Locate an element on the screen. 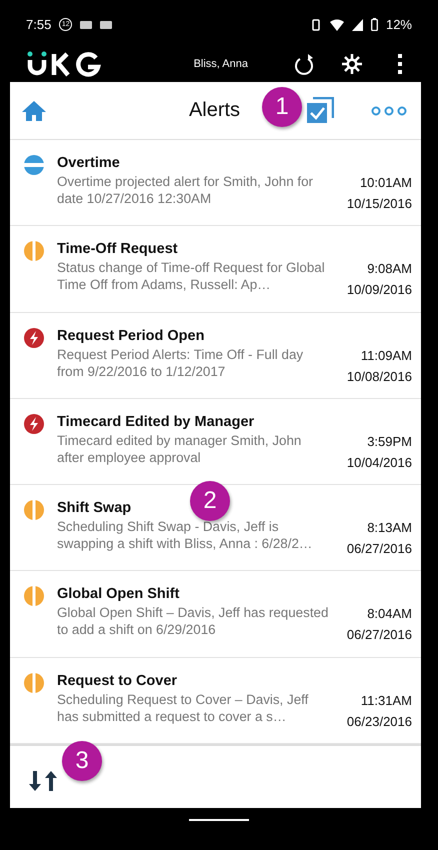  alert-description: Request Period Alerts: Time Off - Full day from 9/22/2016 to 1/12/2017 is located at coordinates (180, 363).